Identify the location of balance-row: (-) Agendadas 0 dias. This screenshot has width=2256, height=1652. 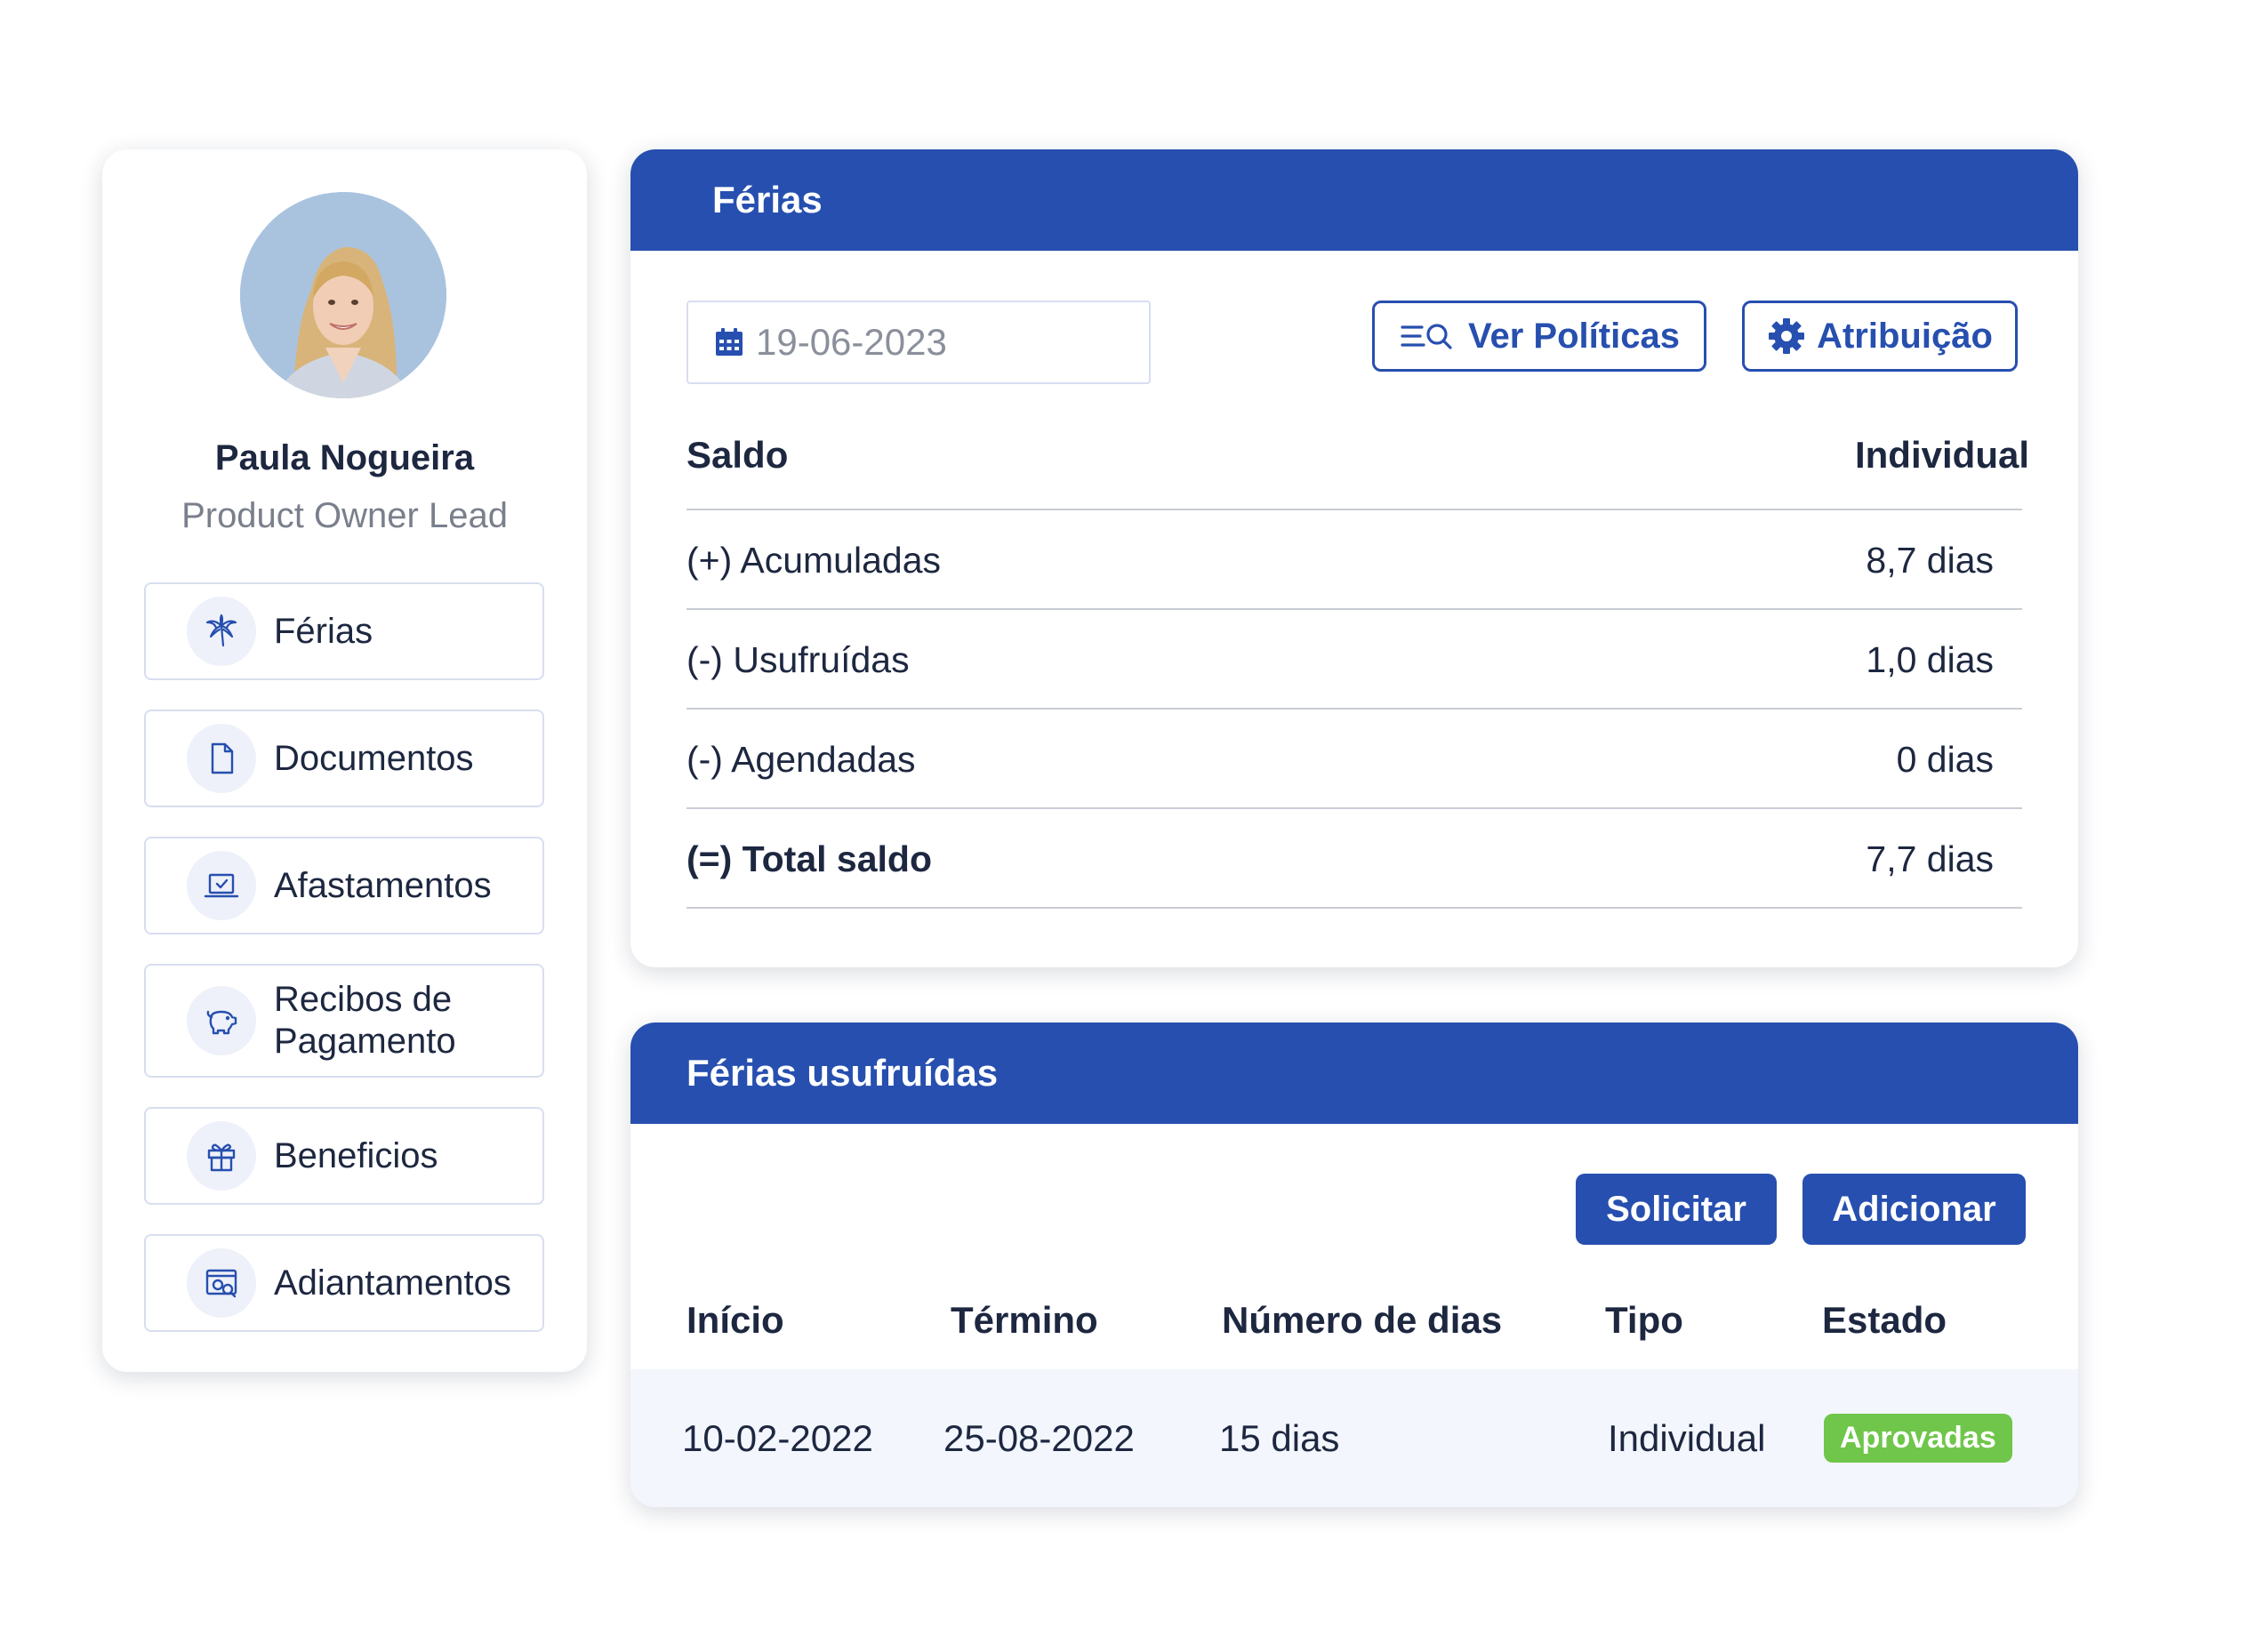
(1340, 759).